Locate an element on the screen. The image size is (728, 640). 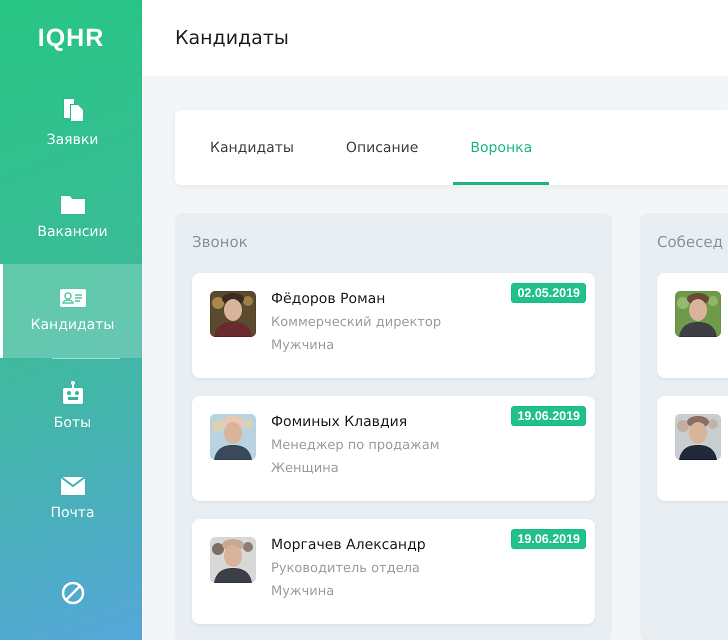
sidebar-item: Почта is located at coordinates (71, 499).